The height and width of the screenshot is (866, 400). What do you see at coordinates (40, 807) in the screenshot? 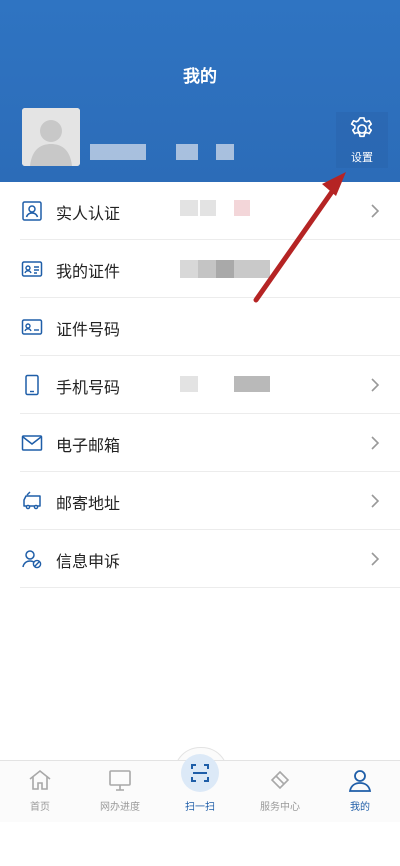
I see `tab-label: 首页` at bounding box center [40, 807].